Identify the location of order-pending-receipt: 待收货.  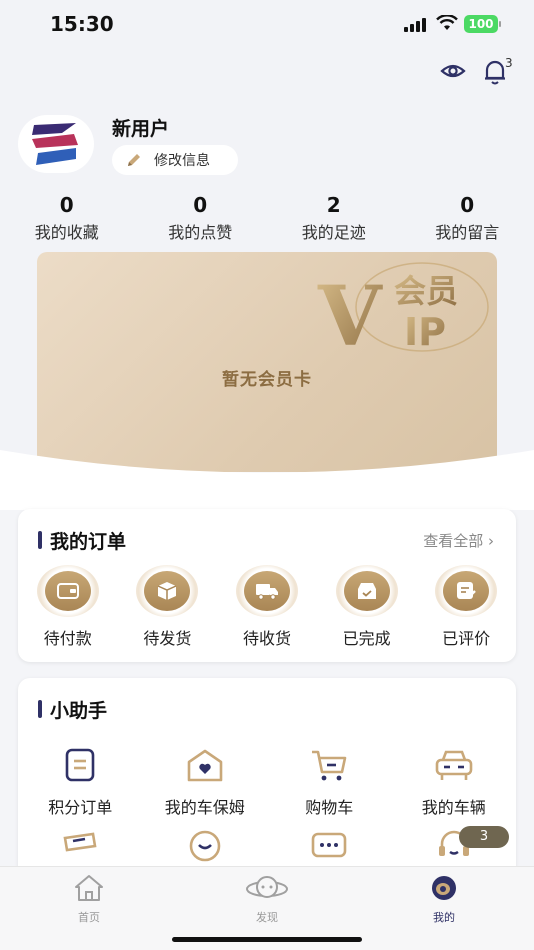
(267, 607).